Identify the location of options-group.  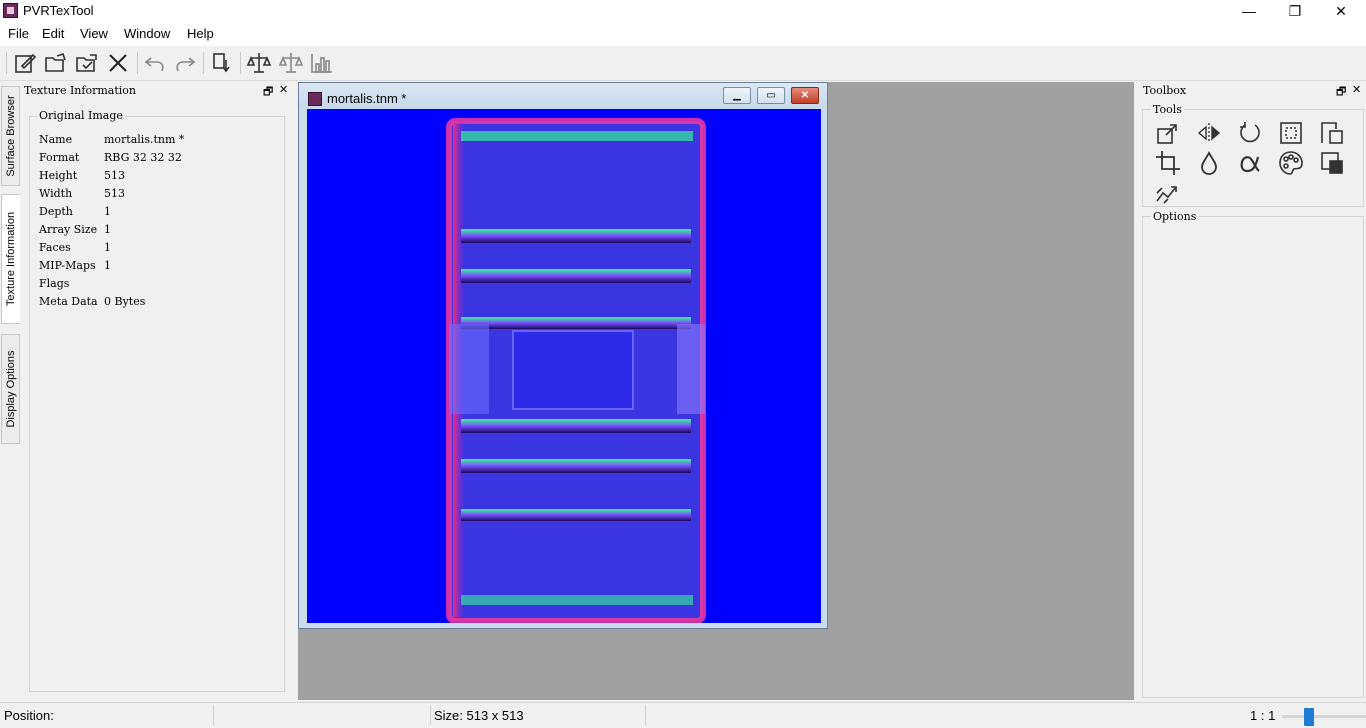
(1253, 457).